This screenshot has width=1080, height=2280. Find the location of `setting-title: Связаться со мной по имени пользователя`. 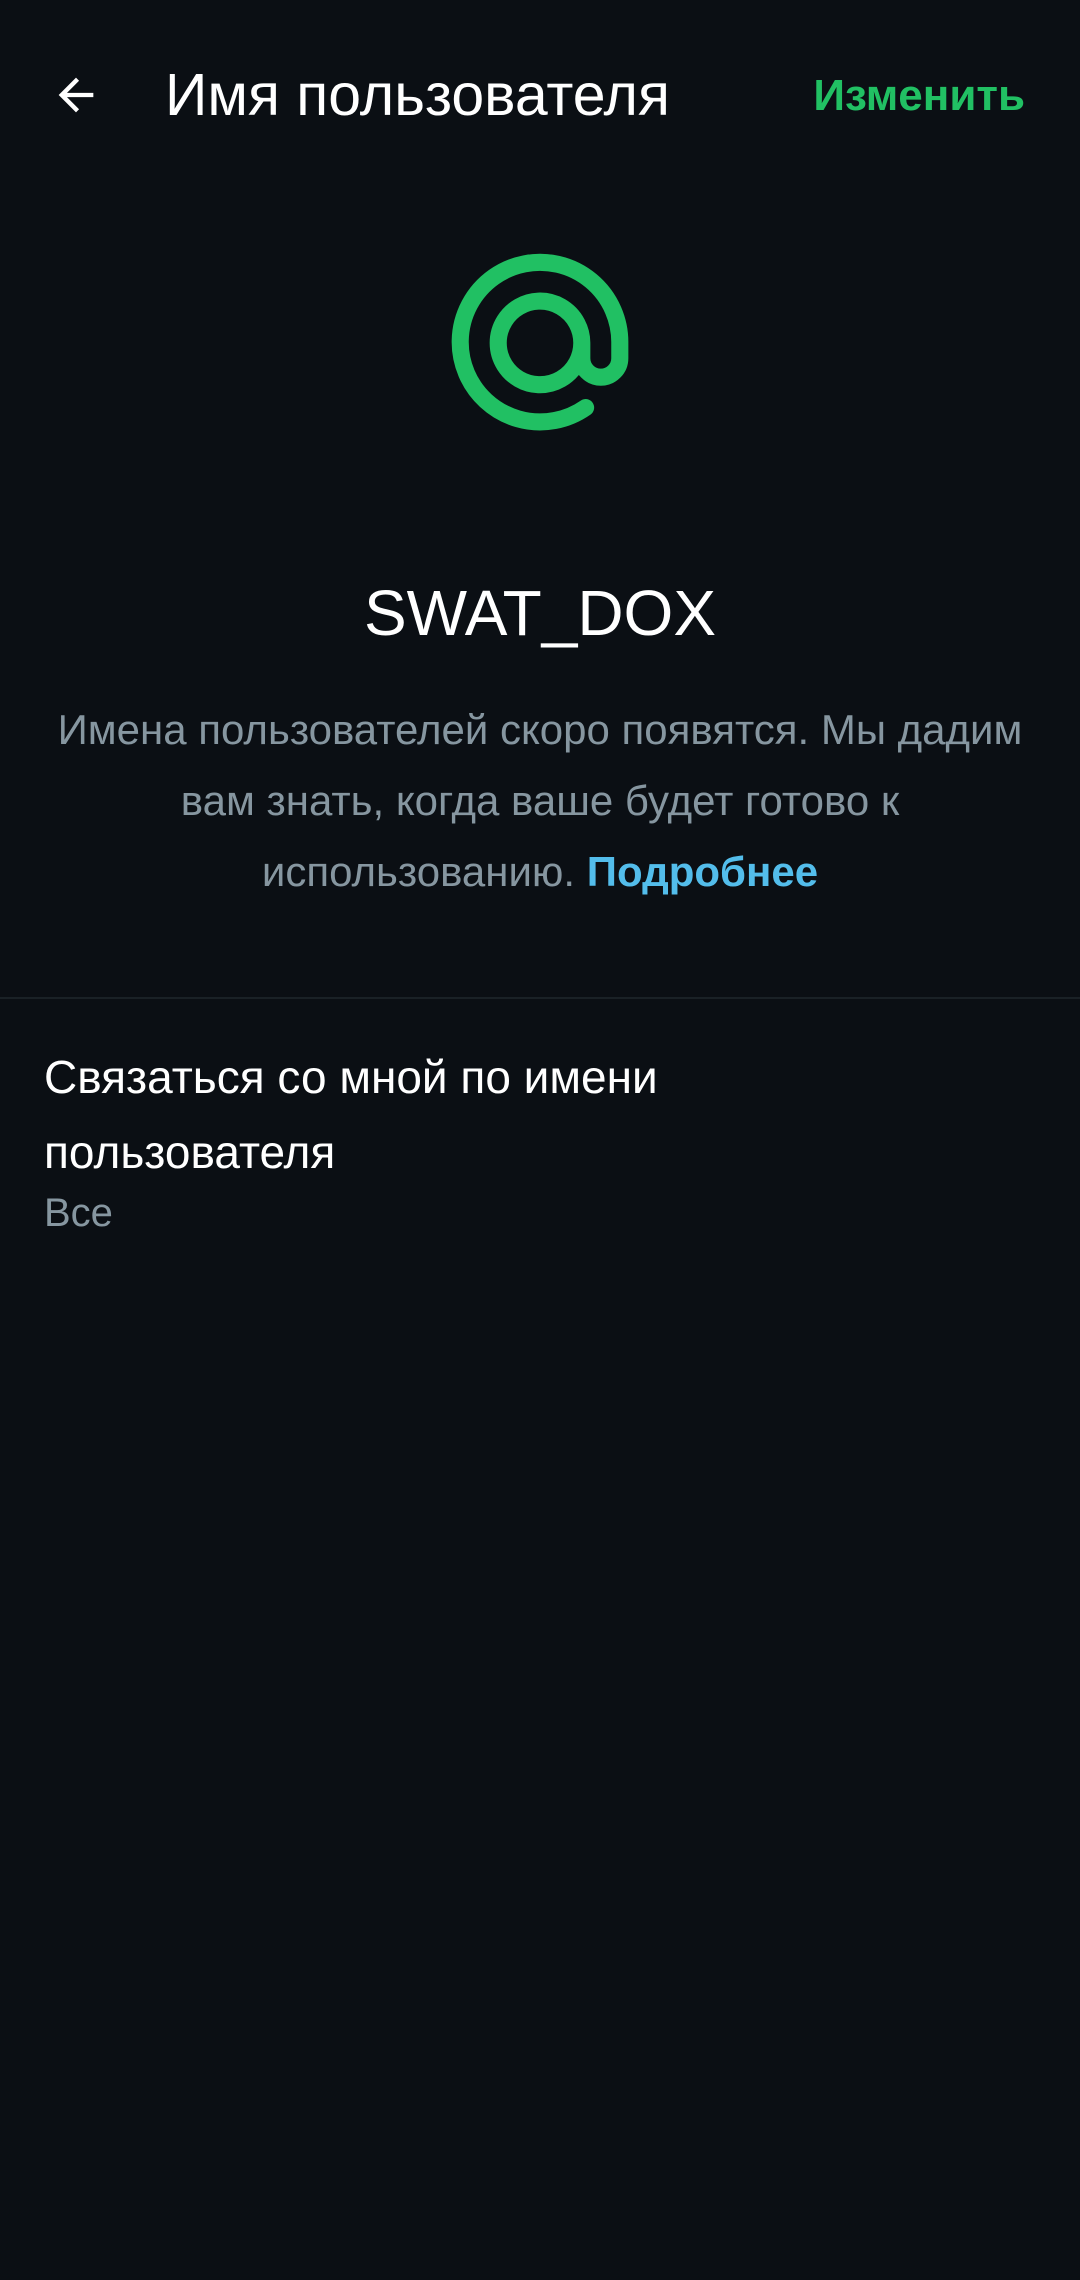

setting-title: Связаться со мной по имени пользователя is located at coordinates (351, 1114).